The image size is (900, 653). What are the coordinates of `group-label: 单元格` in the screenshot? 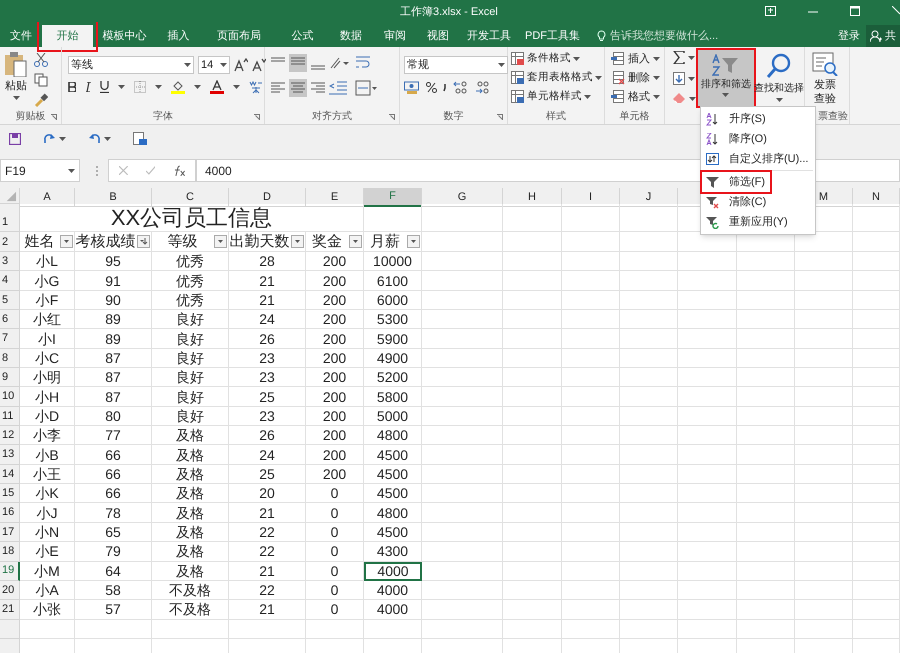 It's located at (635, 117).